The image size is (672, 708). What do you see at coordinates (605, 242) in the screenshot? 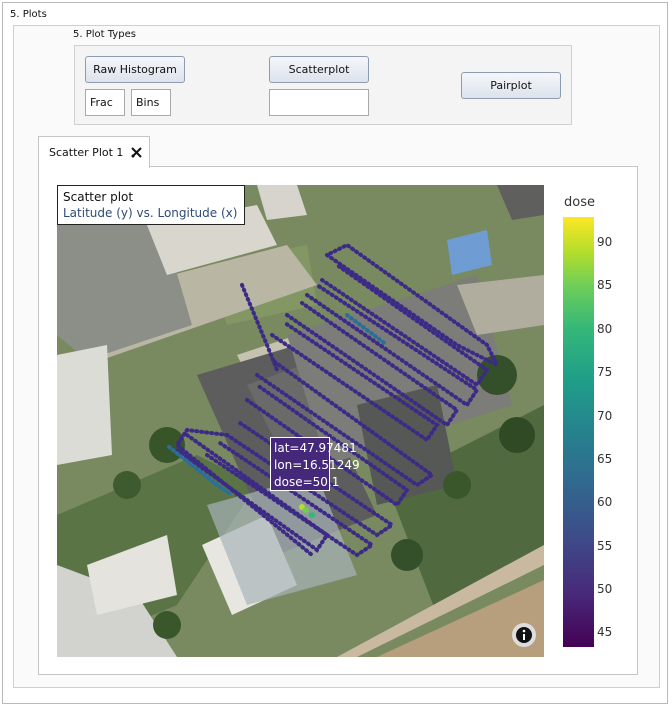
I see `colorbar-tick: 90` at bounding box center [605, 242].